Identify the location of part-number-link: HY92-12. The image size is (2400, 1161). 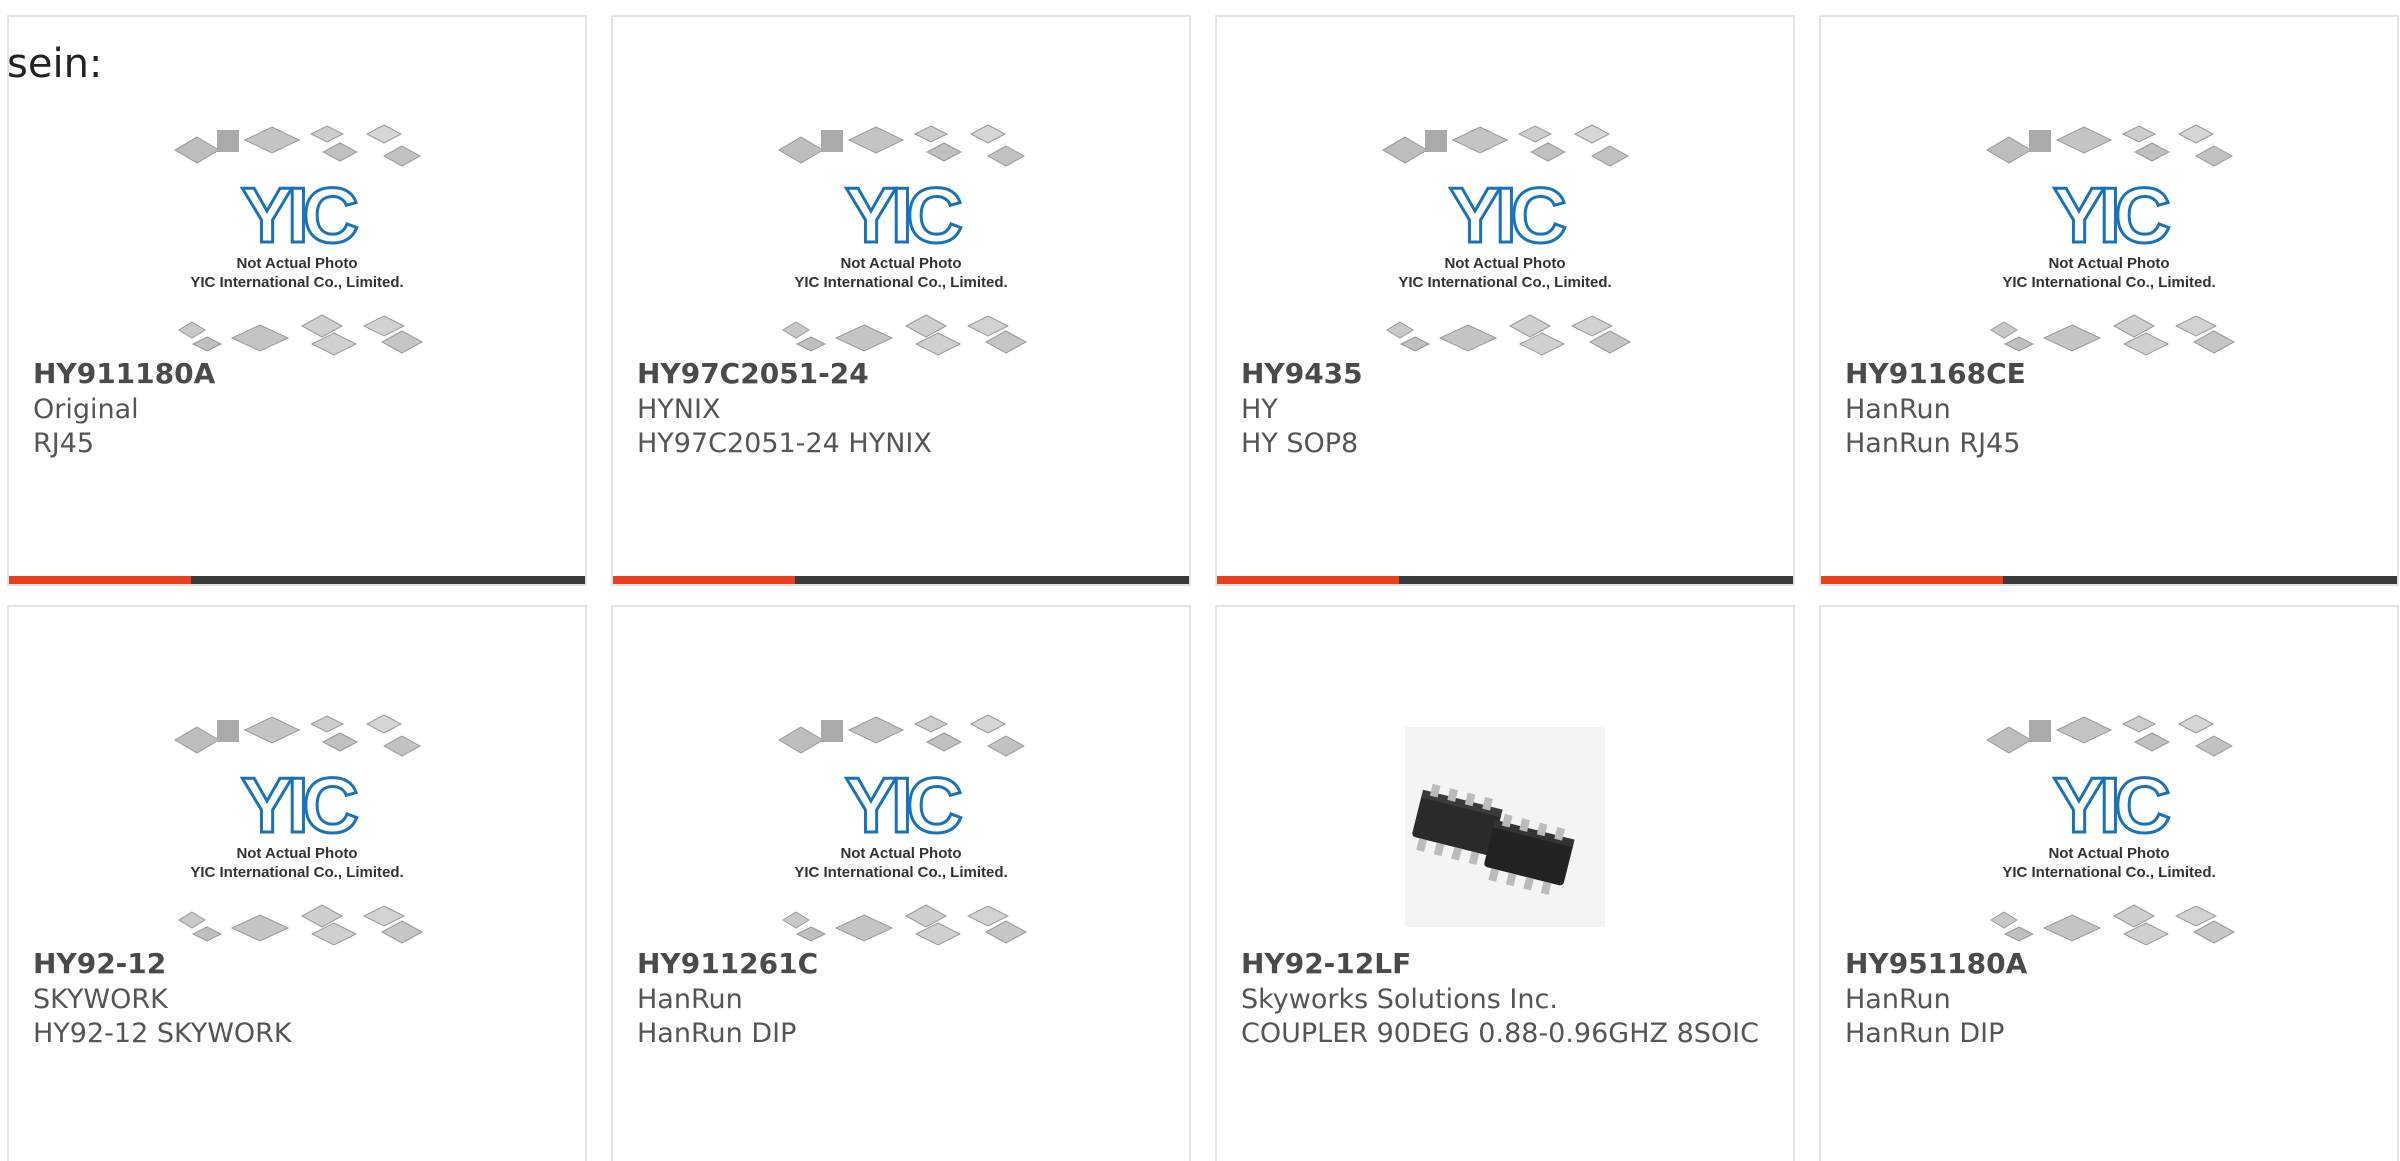
(99, 964).